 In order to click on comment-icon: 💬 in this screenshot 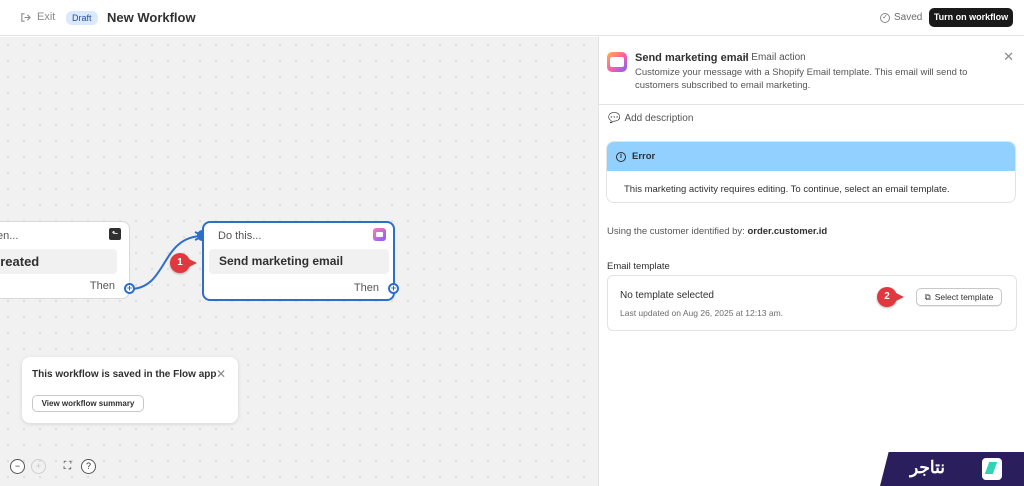, I will do `click(614, 118)`.